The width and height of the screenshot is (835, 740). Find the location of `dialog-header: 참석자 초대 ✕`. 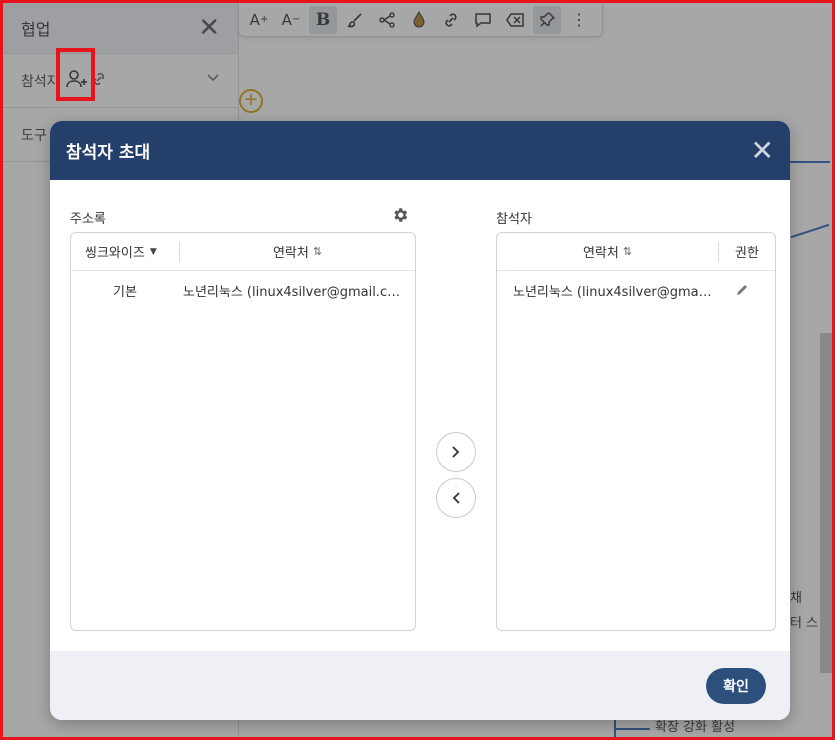

dialog-header: 참석자 초대 ✕ is located at coordinates (420, 150).